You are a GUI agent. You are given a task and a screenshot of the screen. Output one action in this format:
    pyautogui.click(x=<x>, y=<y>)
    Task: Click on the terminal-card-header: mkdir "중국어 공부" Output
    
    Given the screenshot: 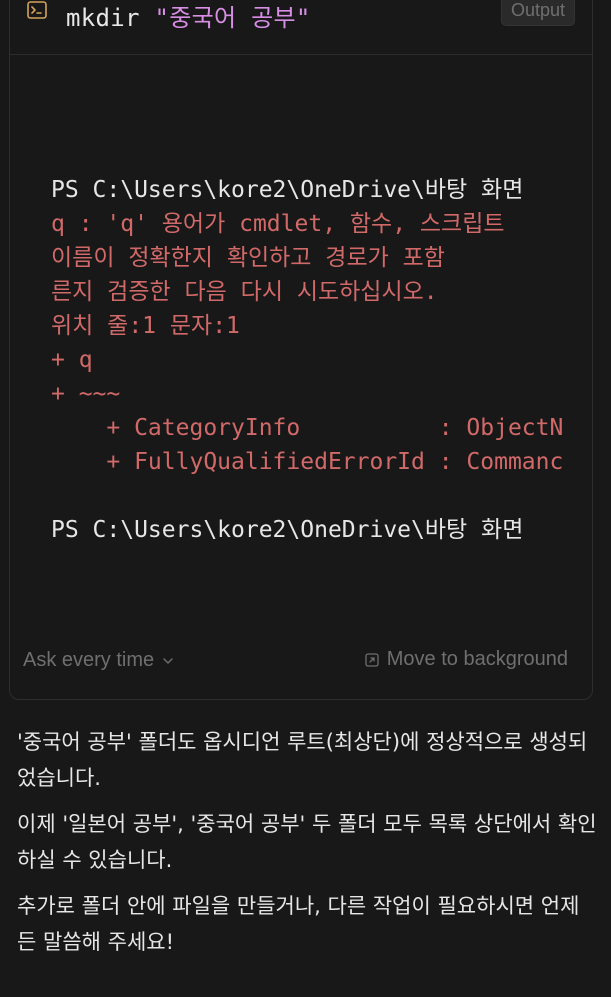 What is the action you would take?
    pyautogui.click(x=301, y=27)
    